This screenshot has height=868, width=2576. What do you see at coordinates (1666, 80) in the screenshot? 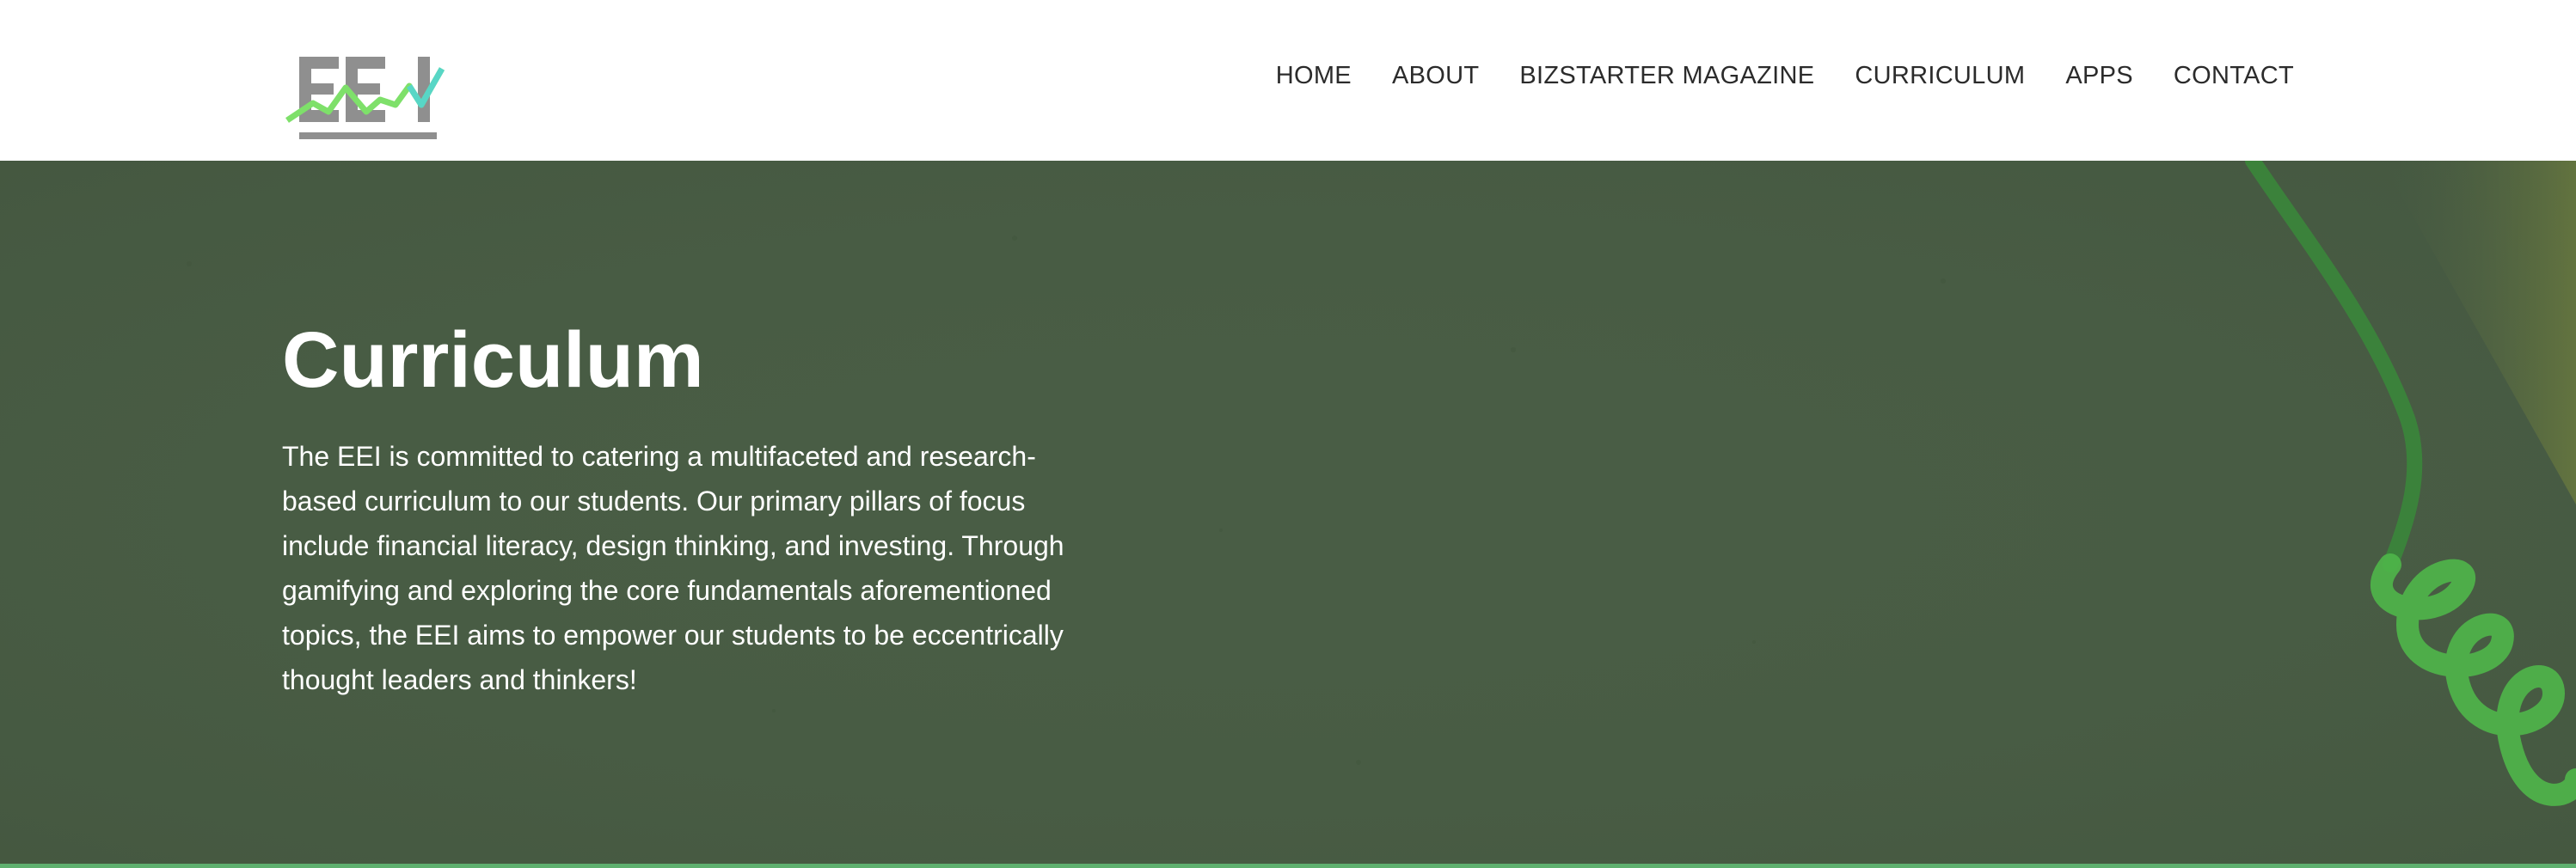
I see `nav-bizstarter-magazine: BIZSTARTER MAGAZINE` at bounding box center [1666, 80].